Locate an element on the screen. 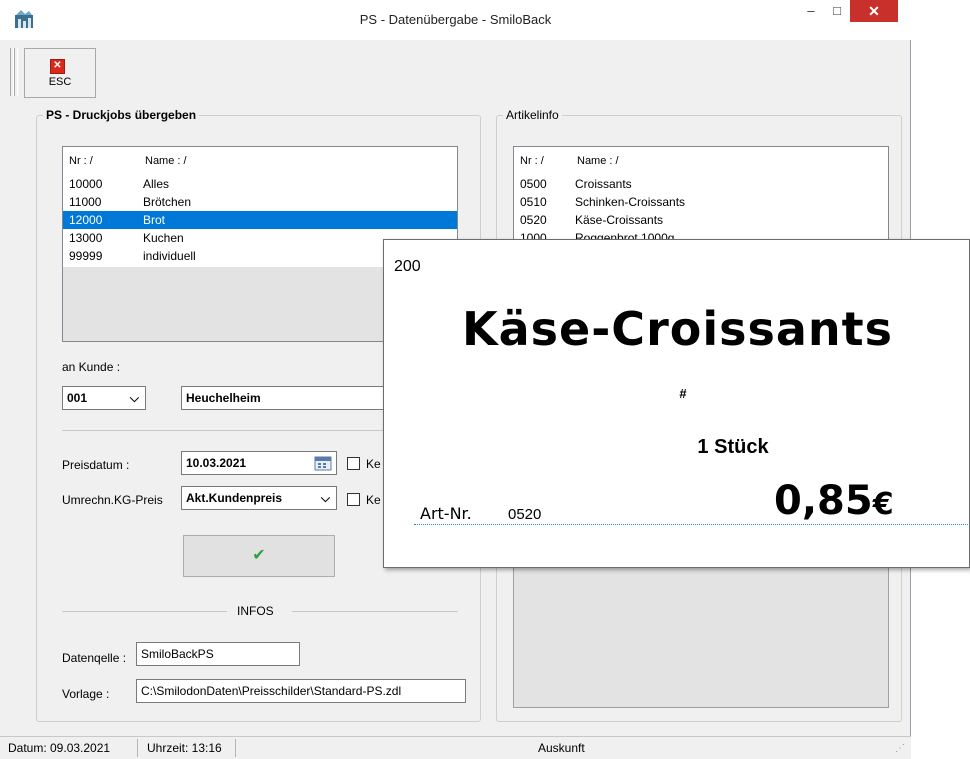  close-button: ✕ is located at coordinates (874, 11).